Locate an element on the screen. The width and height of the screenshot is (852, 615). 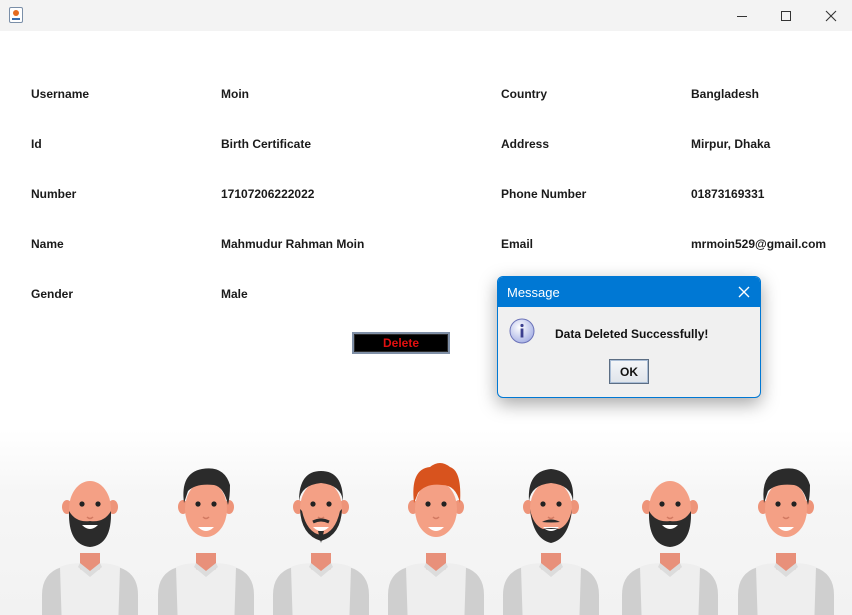
username-value: Moin is located at coordinates (235, 94).